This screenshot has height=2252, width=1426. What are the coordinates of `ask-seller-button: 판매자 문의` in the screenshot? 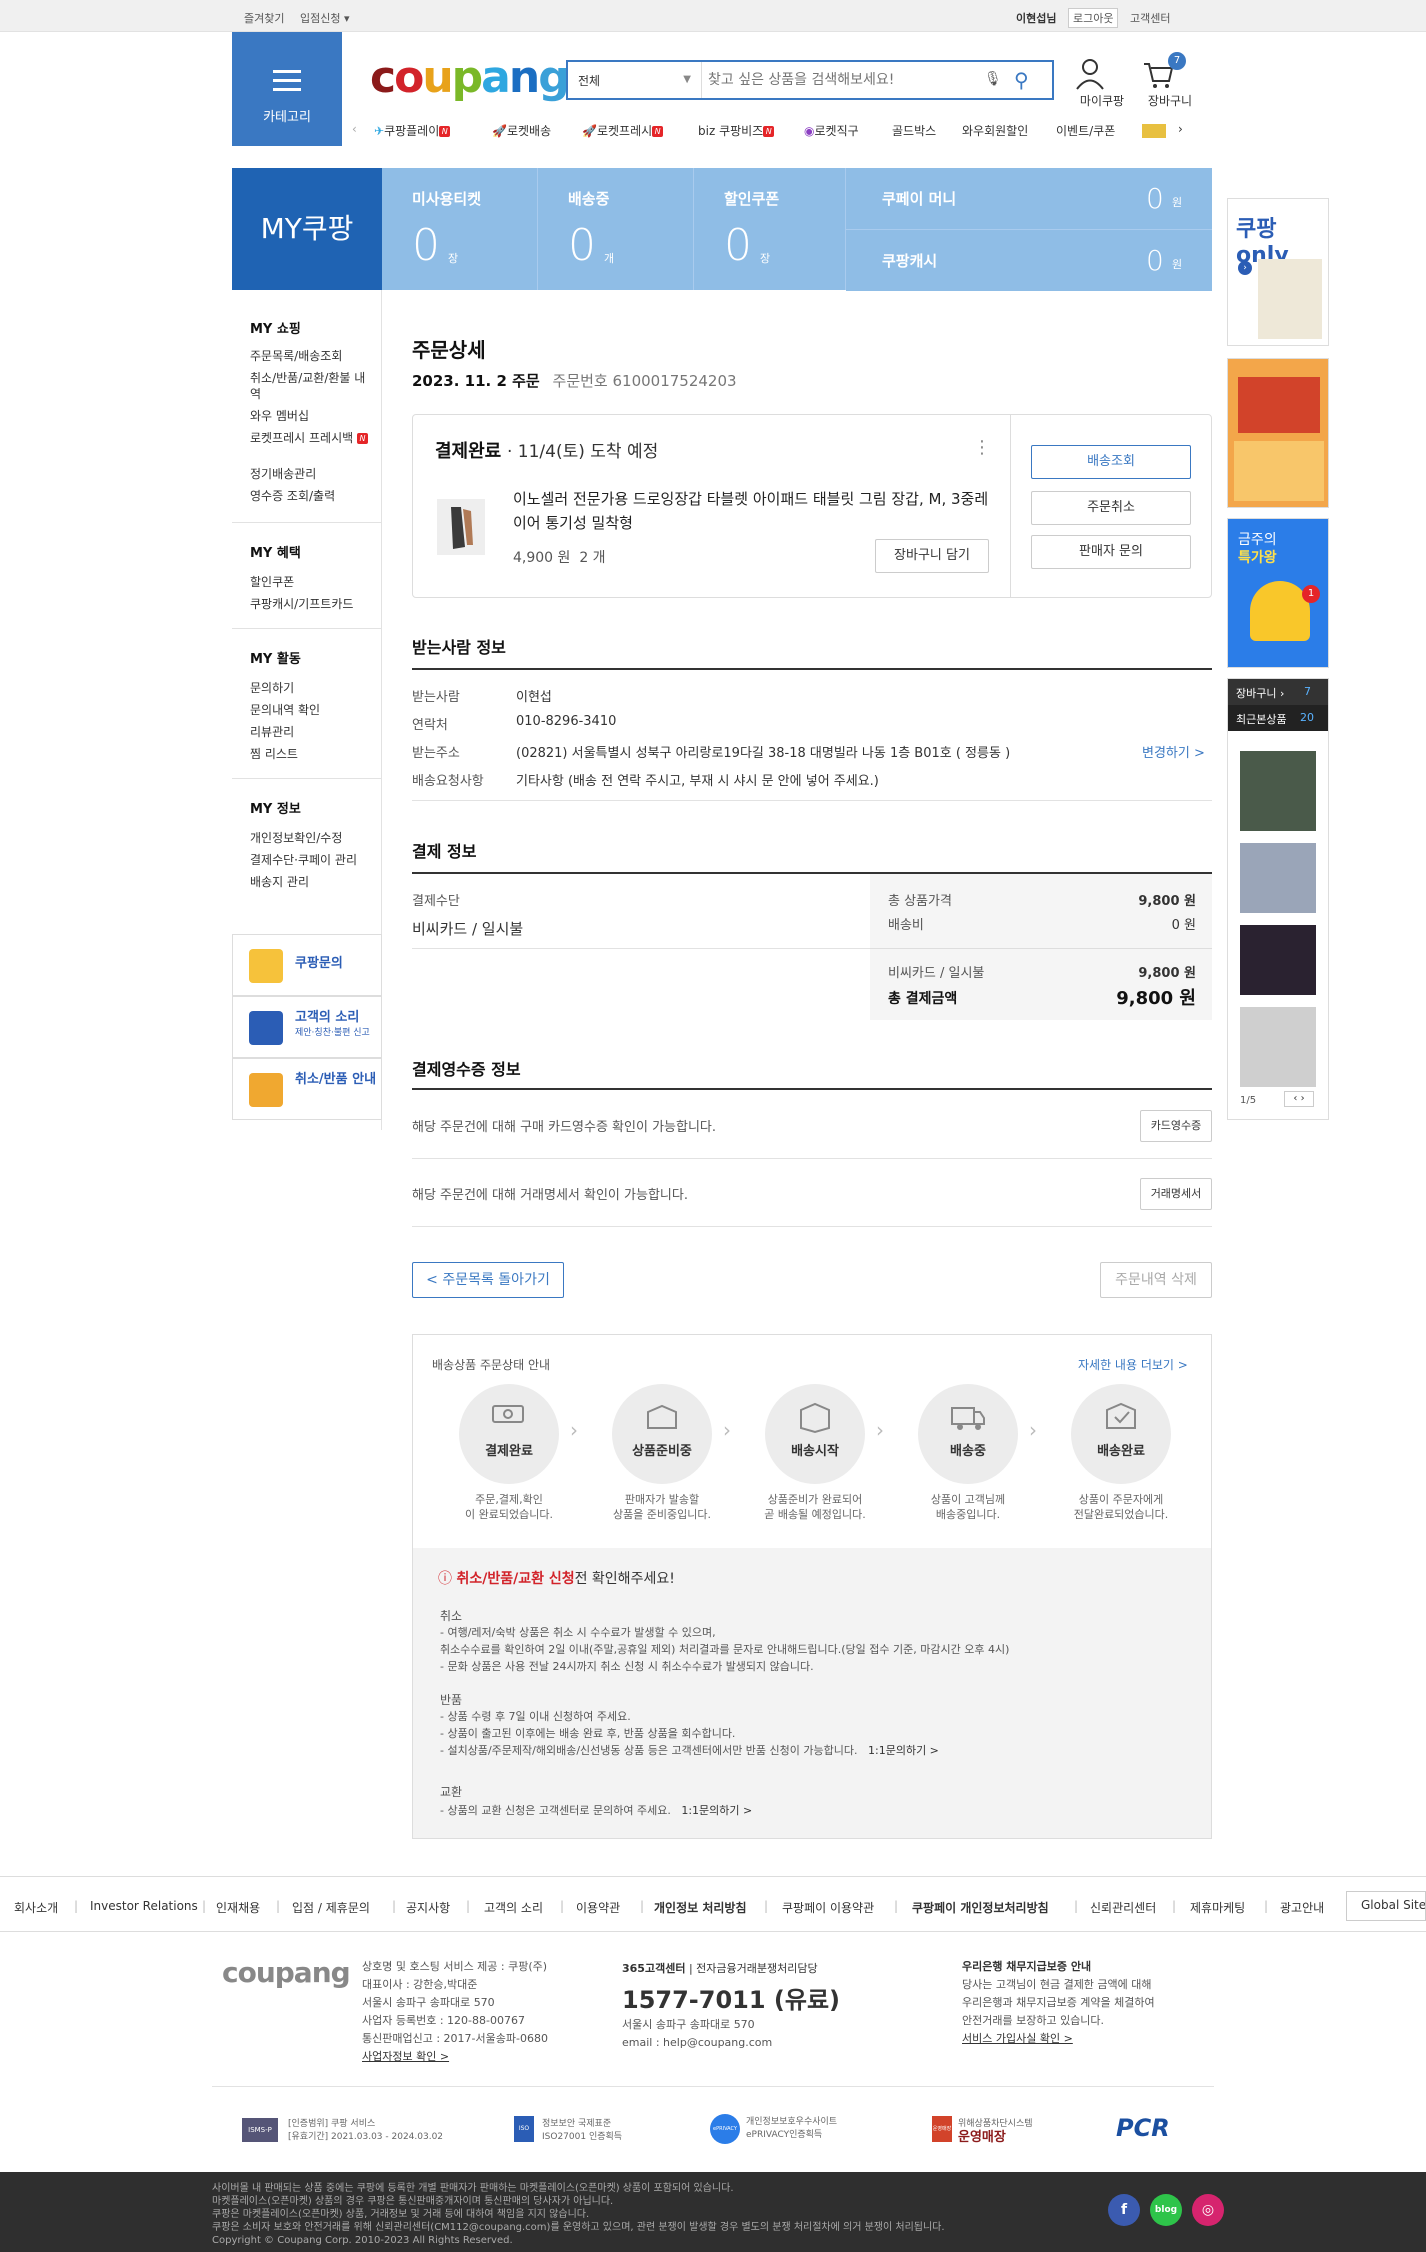 It's located at (1111, 552).